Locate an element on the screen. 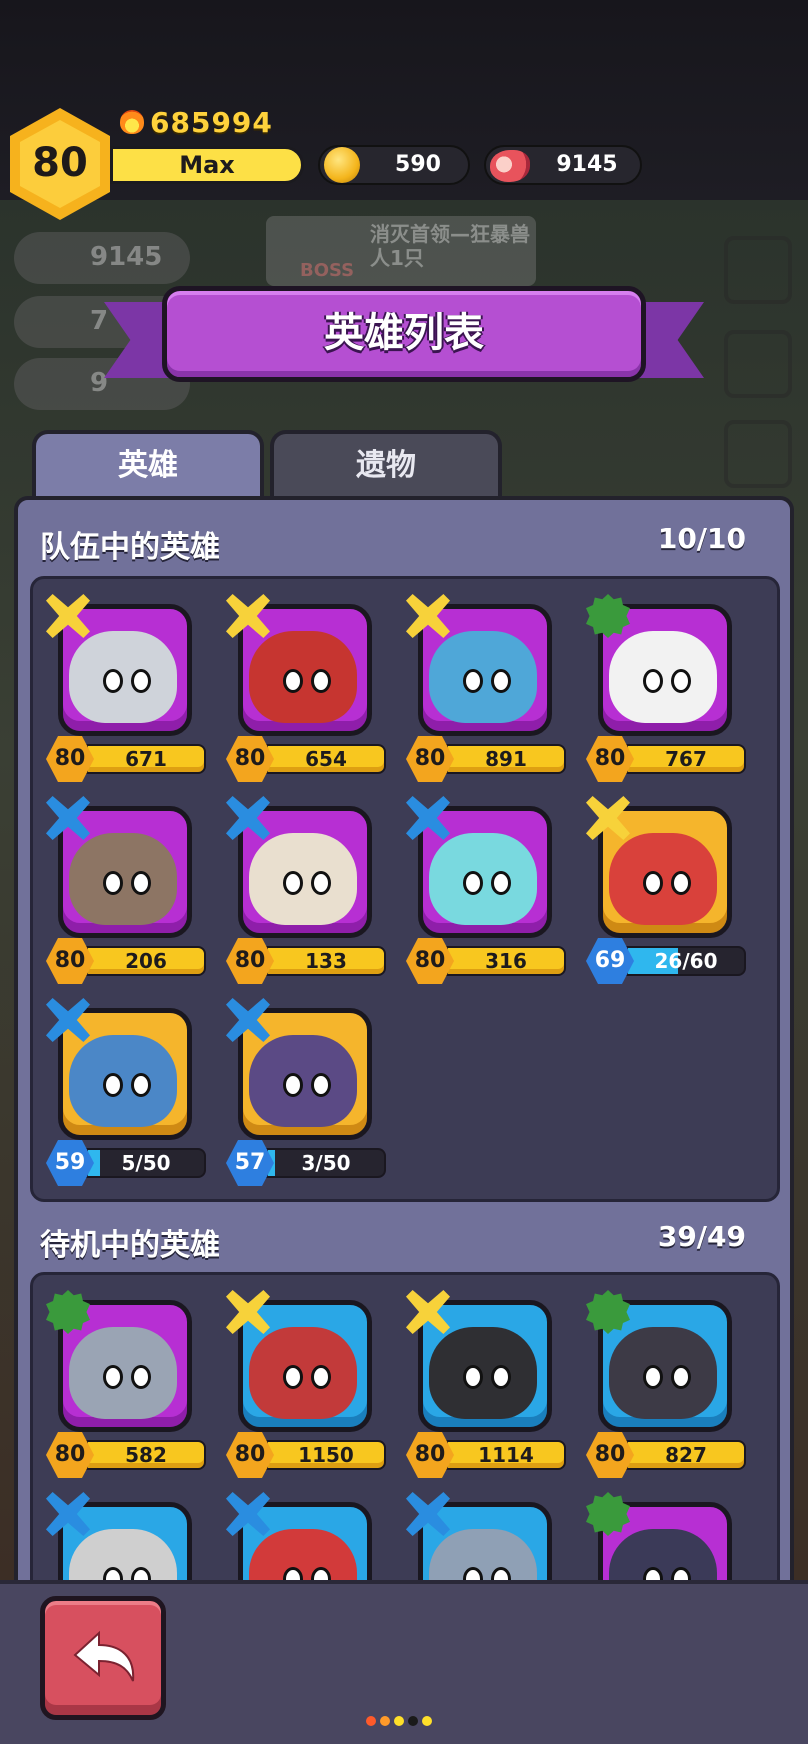  hero-card-hooded-bat: 3/50 57 is located at coordinates (306, 1098).